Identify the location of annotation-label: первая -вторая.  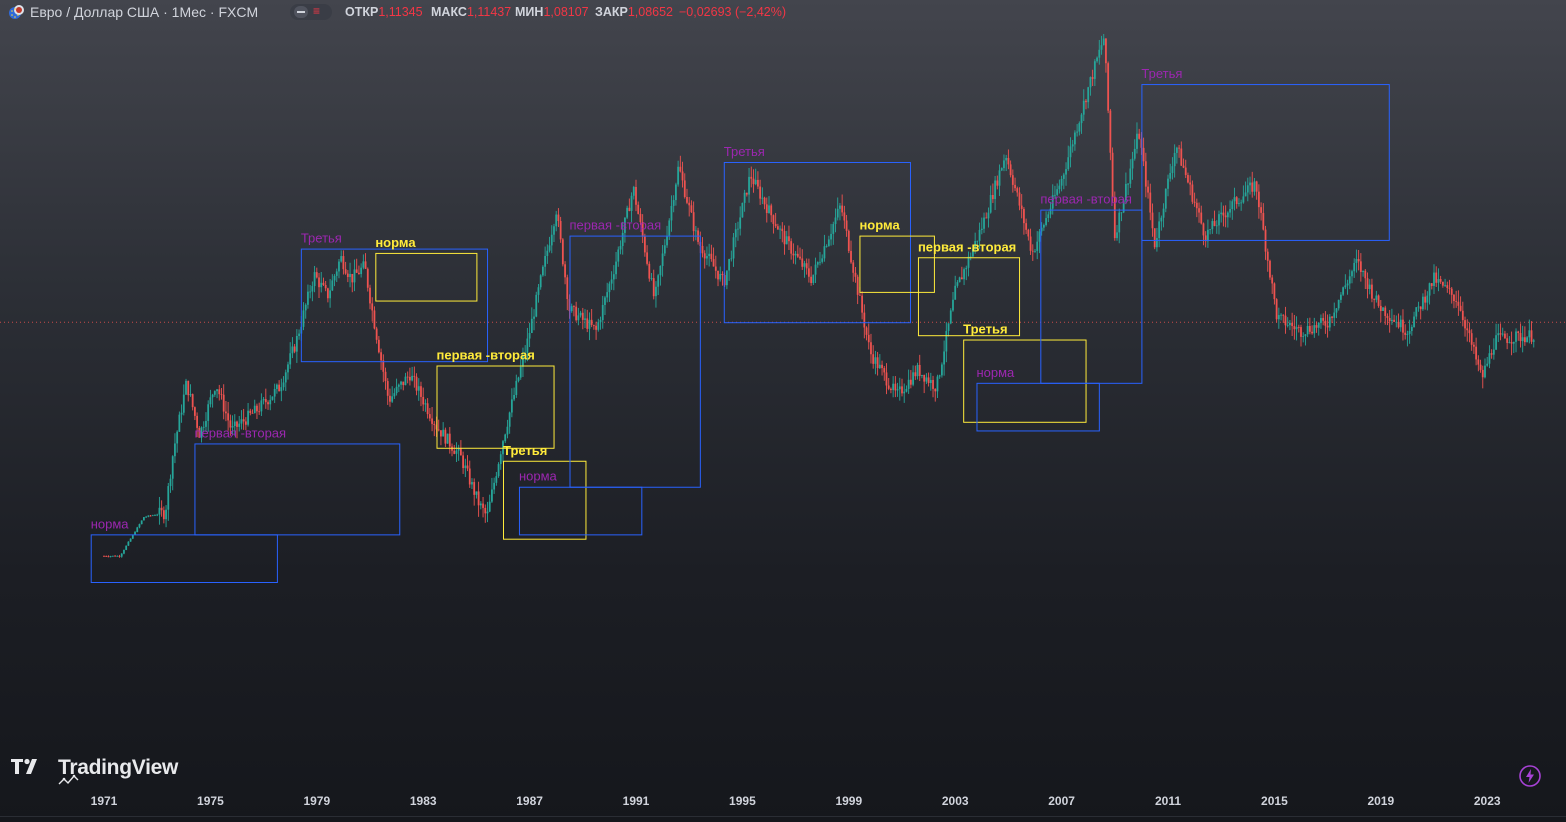
(1086, 199).